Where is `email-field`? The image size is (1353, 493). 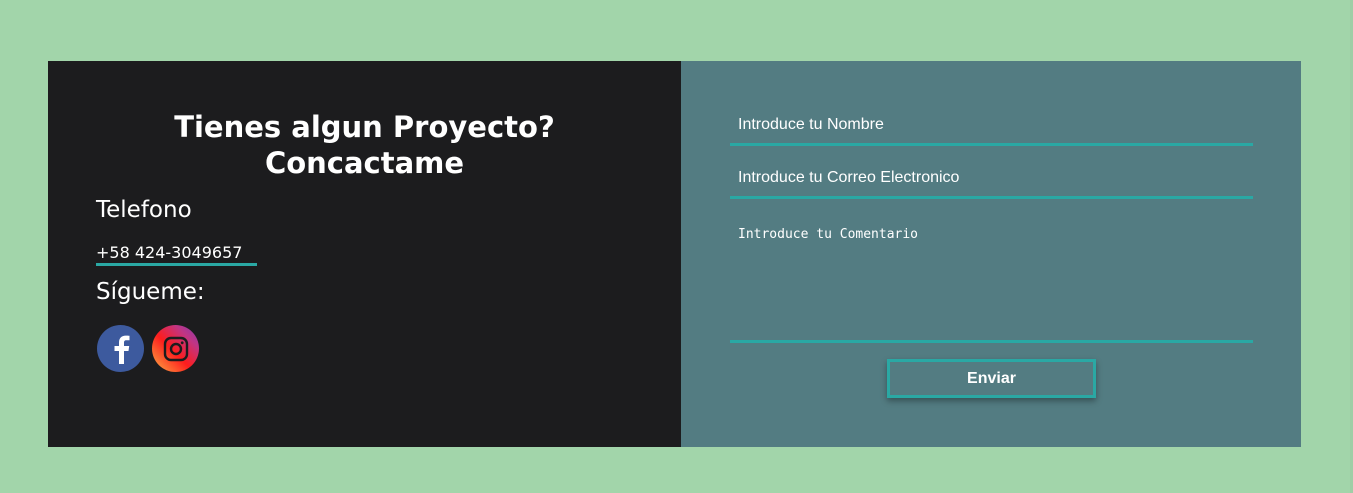
email-field is located at coordinates (991, 182).